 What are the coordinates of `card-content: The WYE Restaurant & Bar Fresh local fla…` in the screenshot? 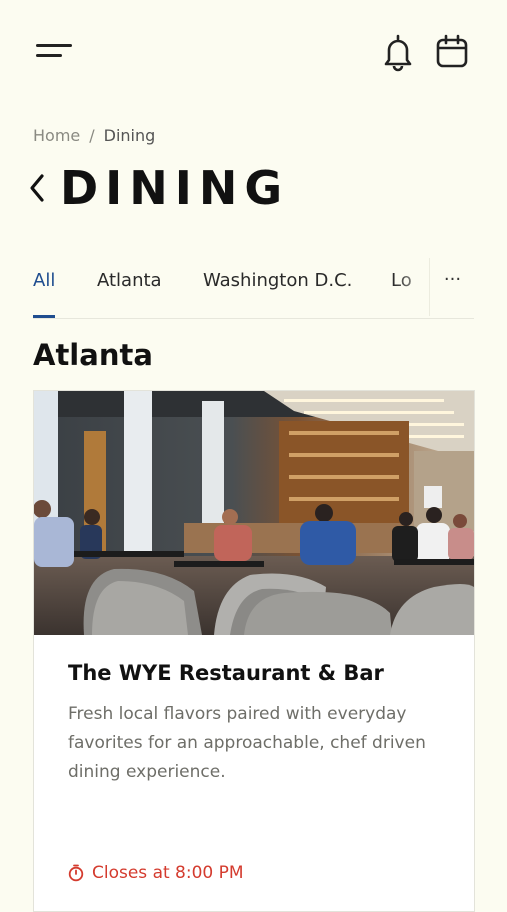 It's located at (258, 724).